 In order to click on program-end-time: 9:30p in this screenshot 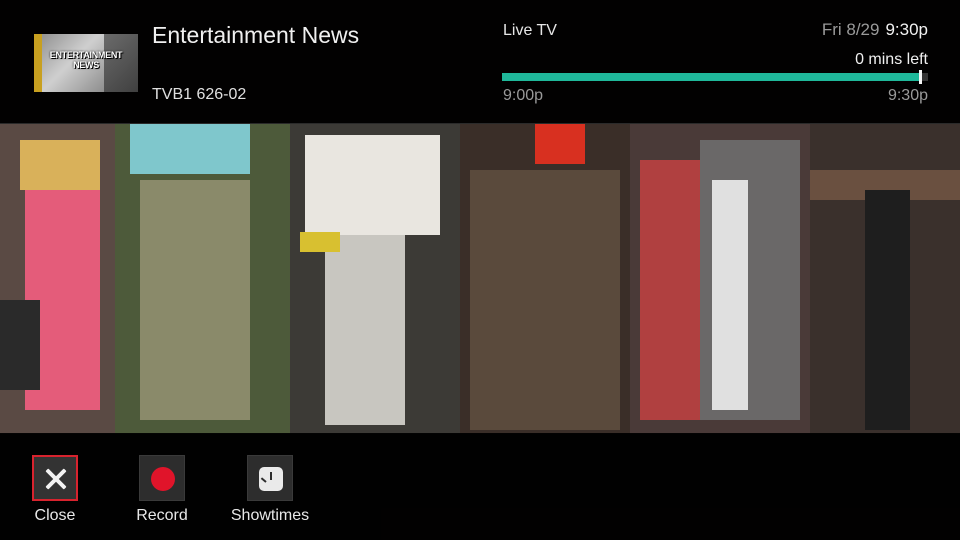, I will do `click(907, 95)`.